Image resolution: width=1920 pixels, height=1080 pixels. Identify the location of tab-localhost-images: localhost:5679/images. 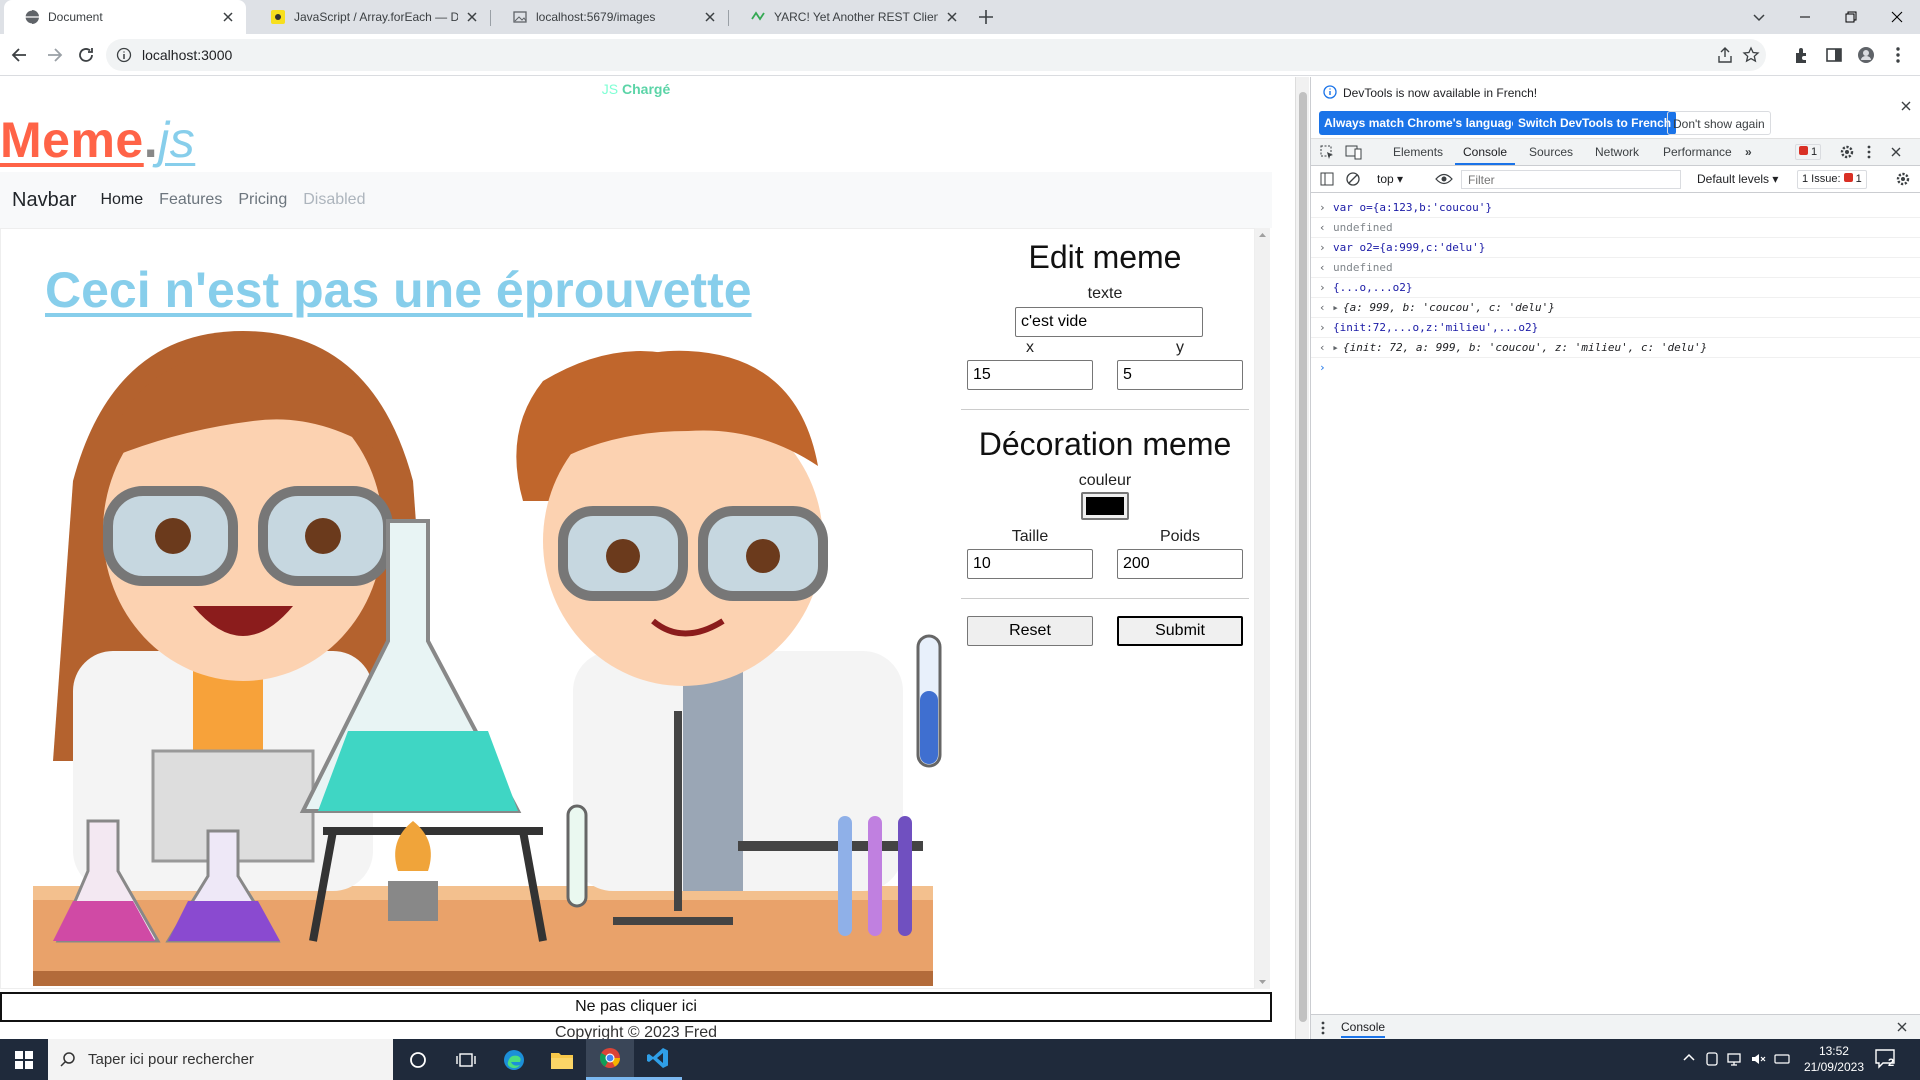
(610, 17).